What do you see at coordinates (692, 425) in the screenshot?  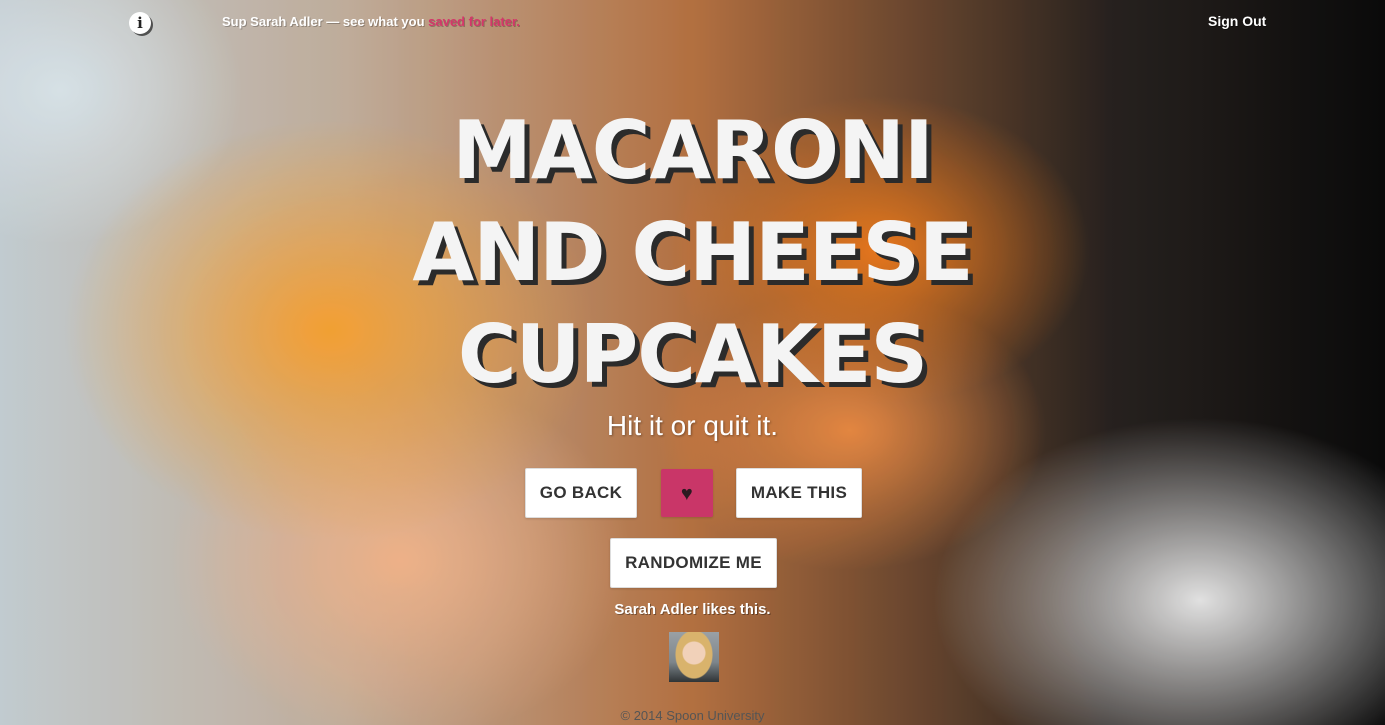 I see `tagline: Hit it or quit it.` at bounding box center [692, 425].